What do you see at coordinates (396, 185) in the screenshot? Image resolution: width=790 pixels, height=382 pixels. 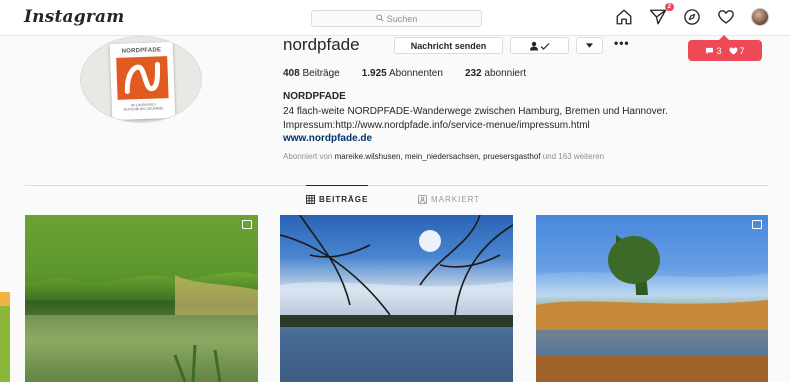 I see `tabs-divider` at bounding box center [396, 185].